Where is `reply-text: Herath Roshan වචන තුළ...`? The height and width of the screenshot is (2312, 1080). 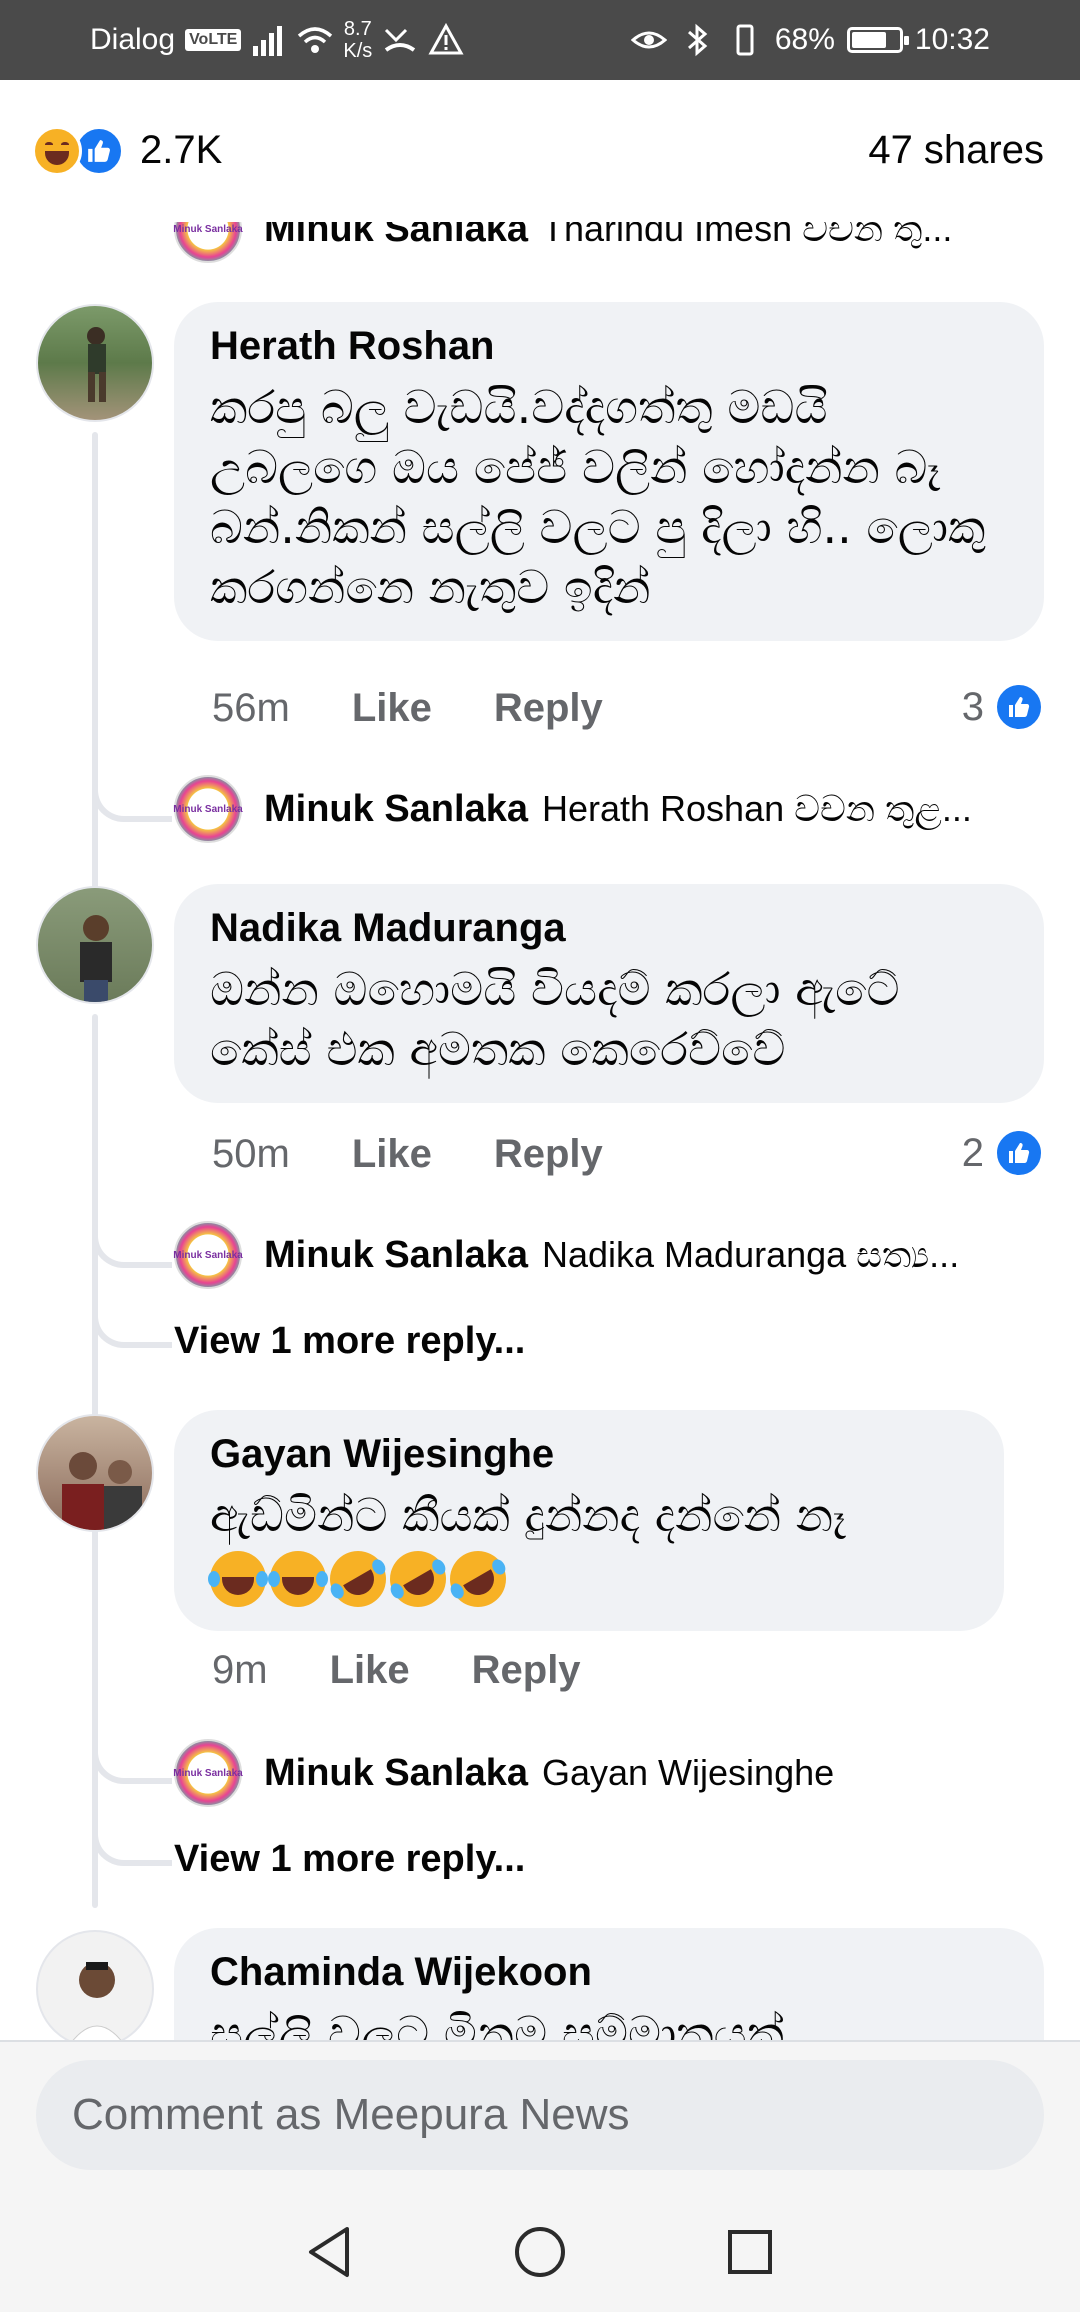
reply-text: Herath Roshan වචන තුළ... is located at coordinates (756, 808).